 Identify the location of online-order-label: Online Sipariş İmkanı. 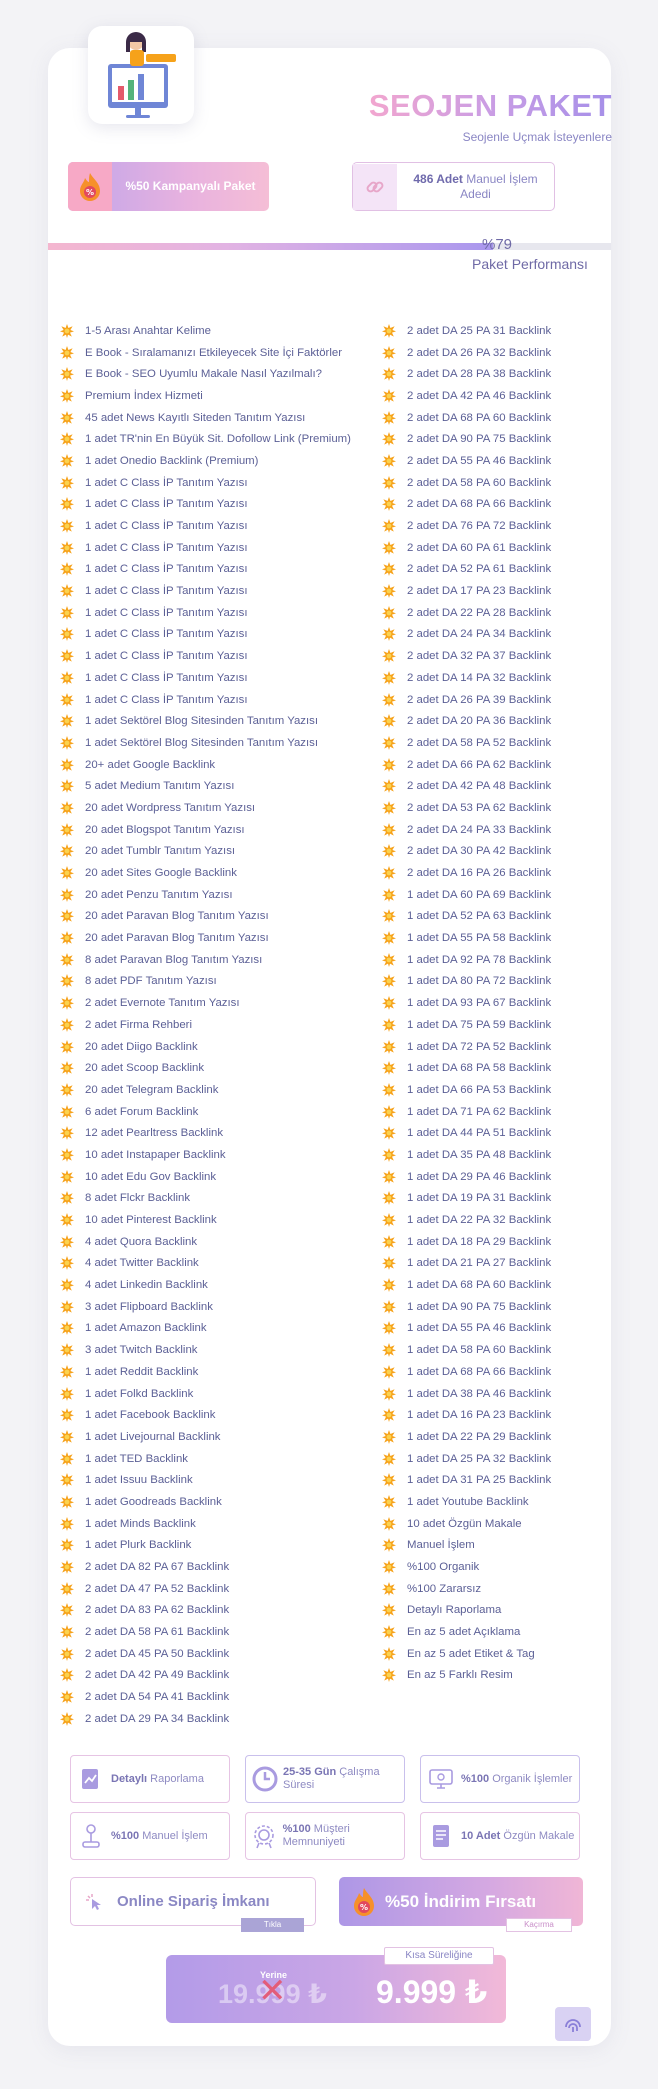
(193, 1901).